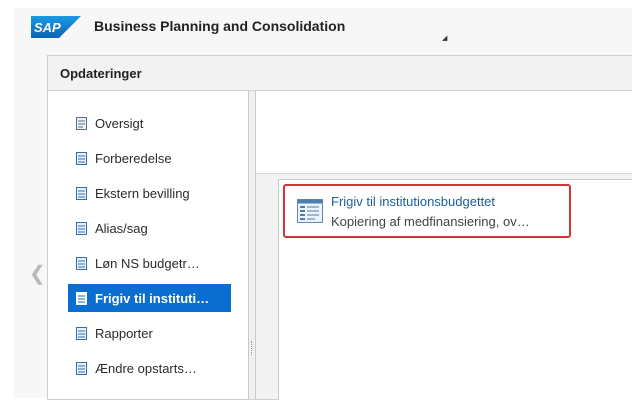  Describe the element at coordinates (101, 73) in the screenshot. I see `panel-title: Opdateringer` at that location.